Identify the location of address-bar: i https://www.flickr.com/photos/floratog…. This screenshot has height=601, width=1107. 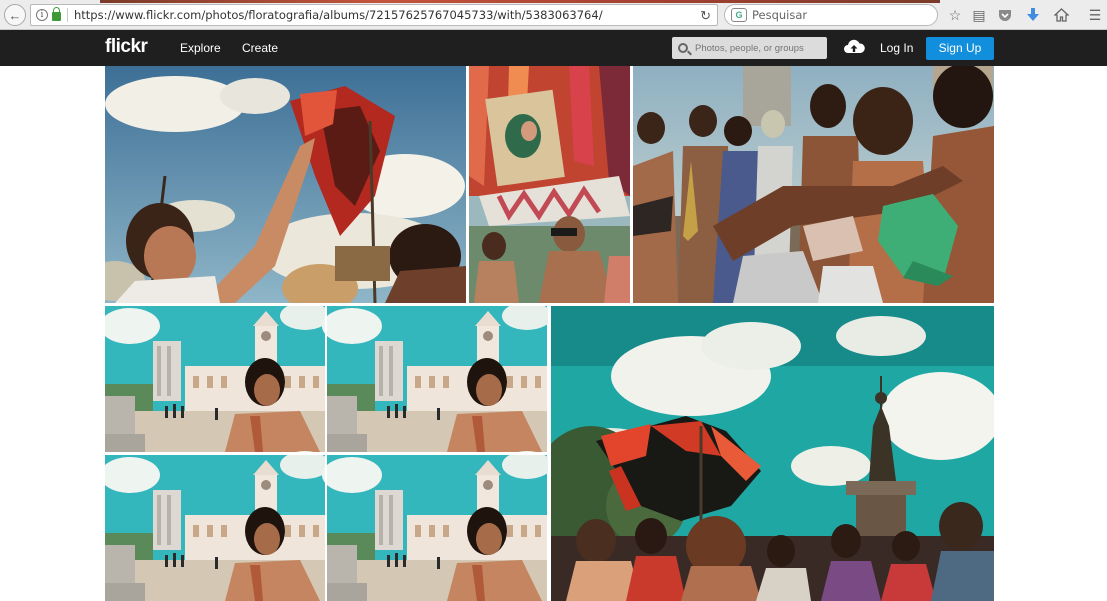
(374, 15).